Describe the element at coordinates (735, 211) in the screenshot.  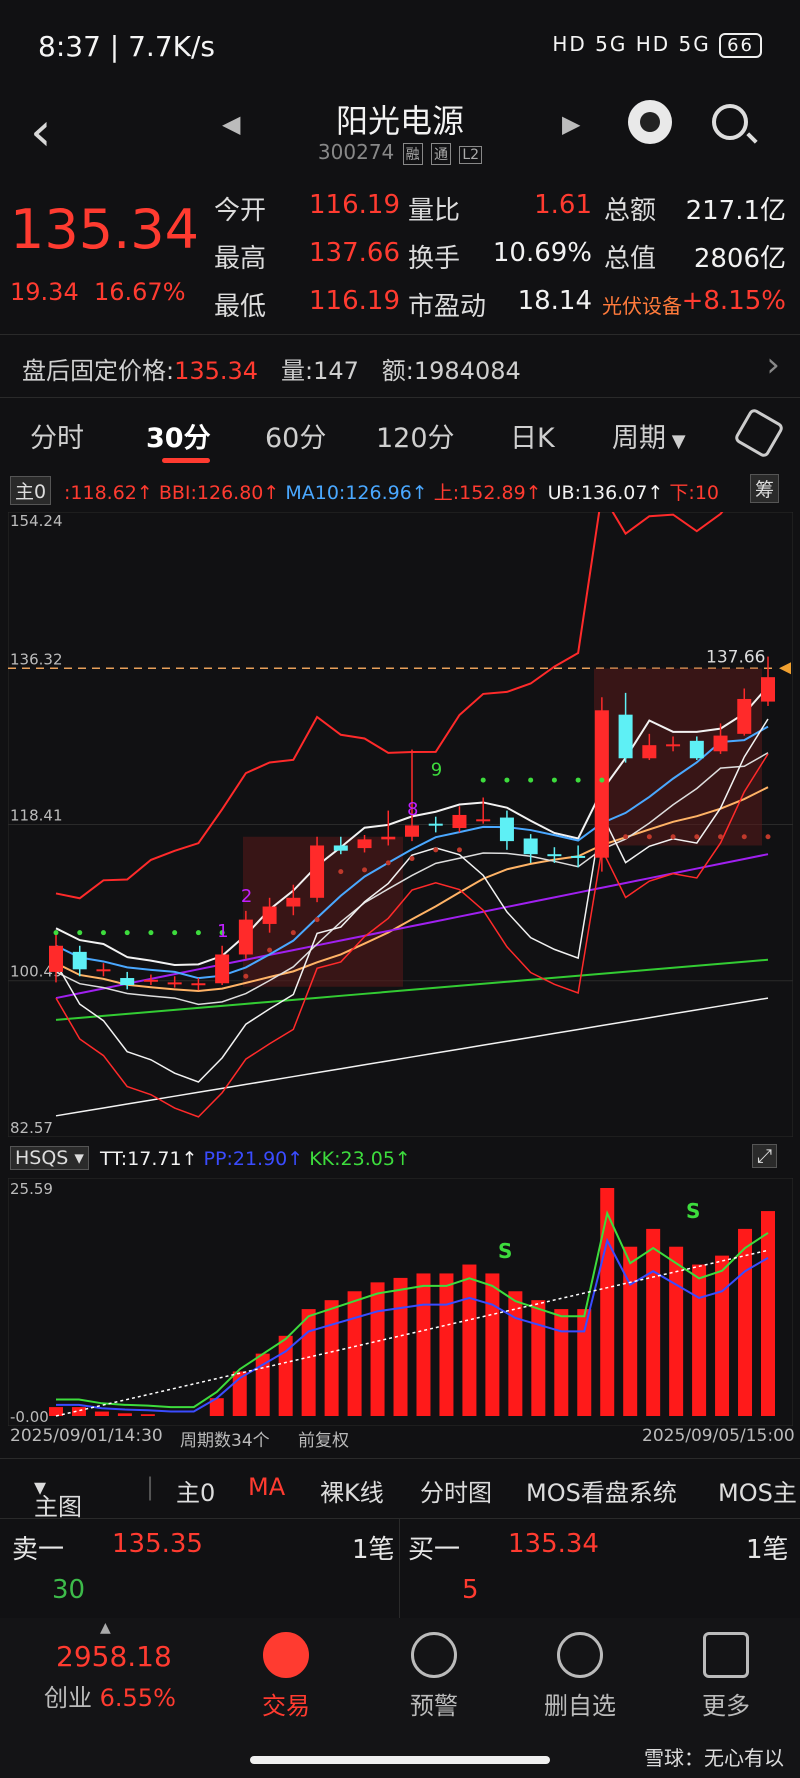
I see `turnover-amount-value: 217.1亿` at that location.